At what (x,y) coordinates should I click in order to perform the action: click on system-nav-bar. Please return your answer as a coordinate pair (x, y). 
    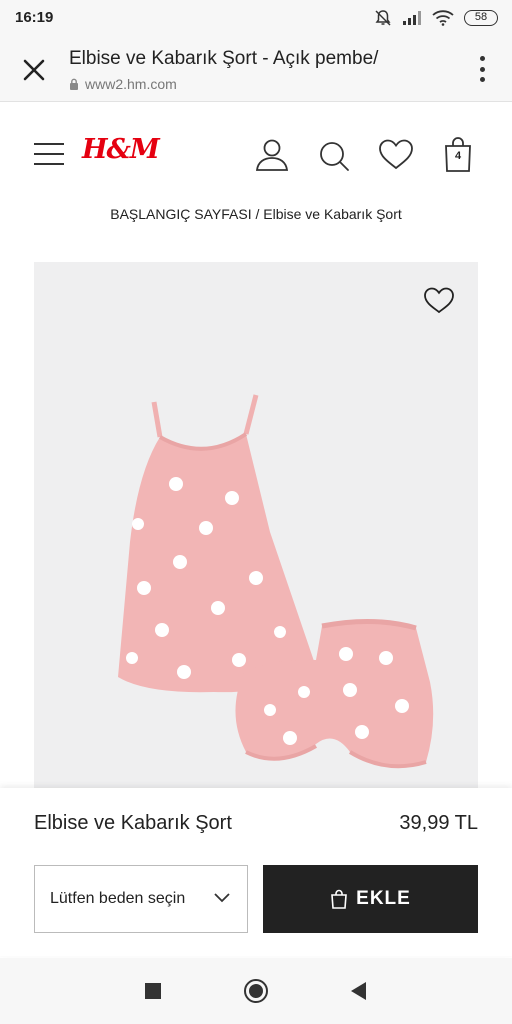
    Looking at the image, I should click on (256, 991).